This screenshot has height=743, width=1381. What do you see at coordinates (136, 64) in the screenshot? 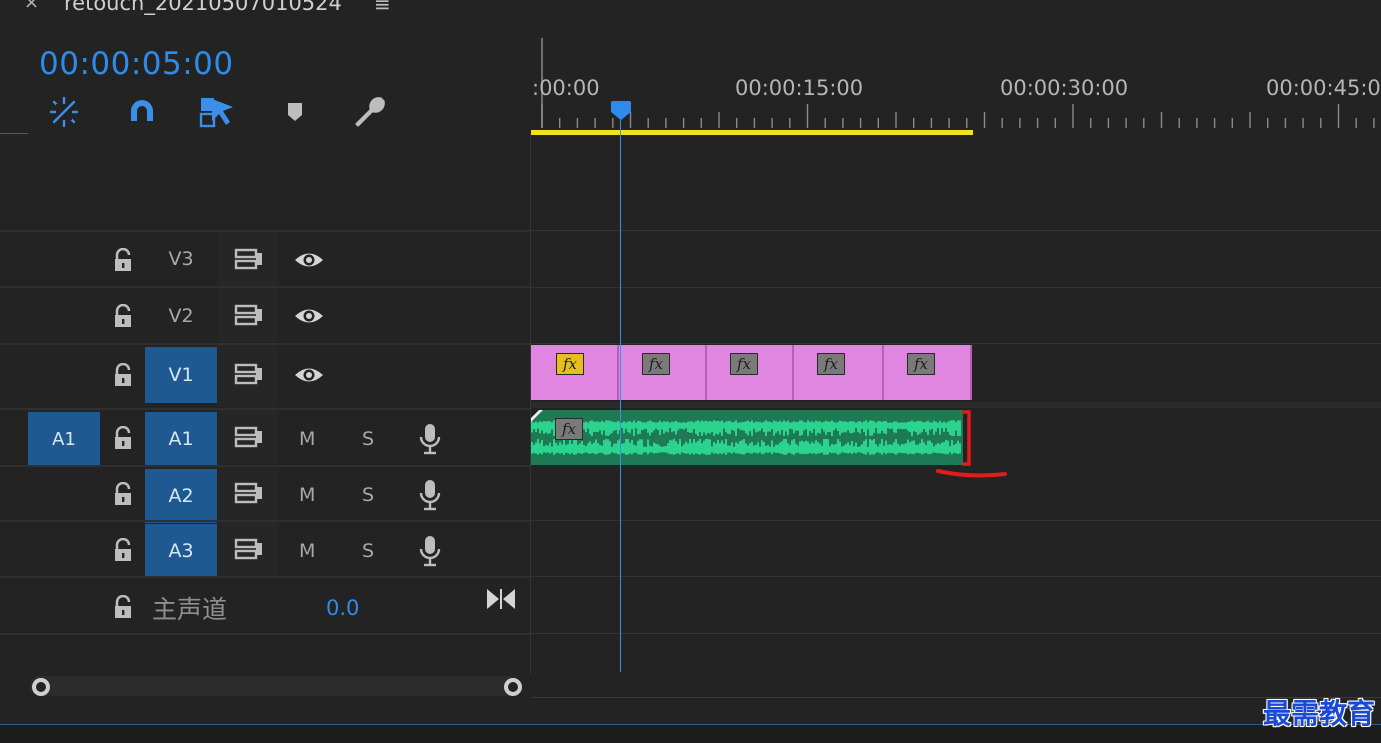
I see `playhead-timecode: 00:00:05:00` at bounding box center [136, 64].